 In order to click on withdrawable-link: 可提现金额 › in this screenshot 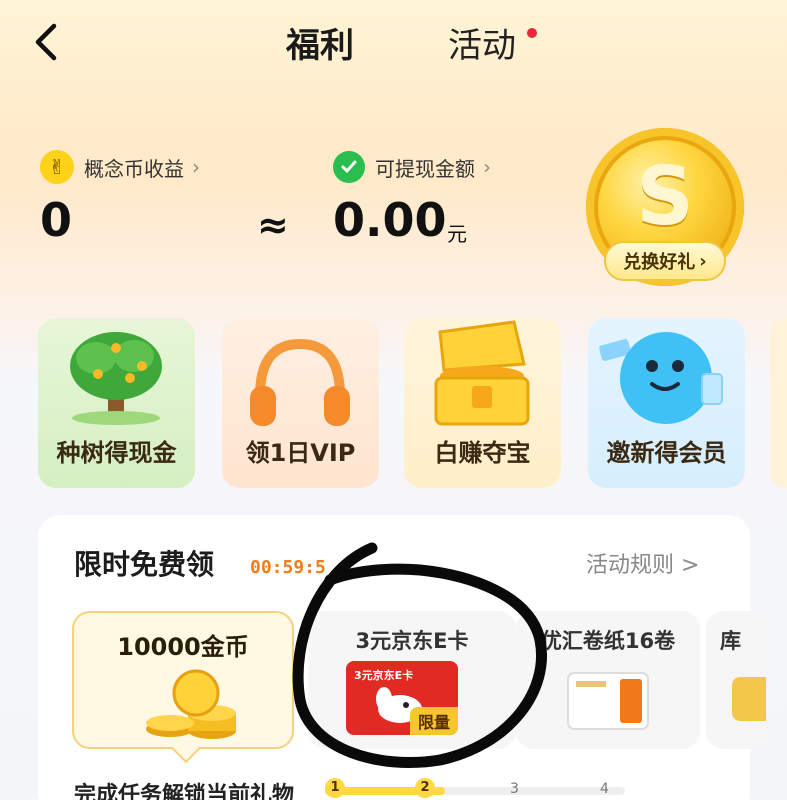, I will do `click(412, 167)`.